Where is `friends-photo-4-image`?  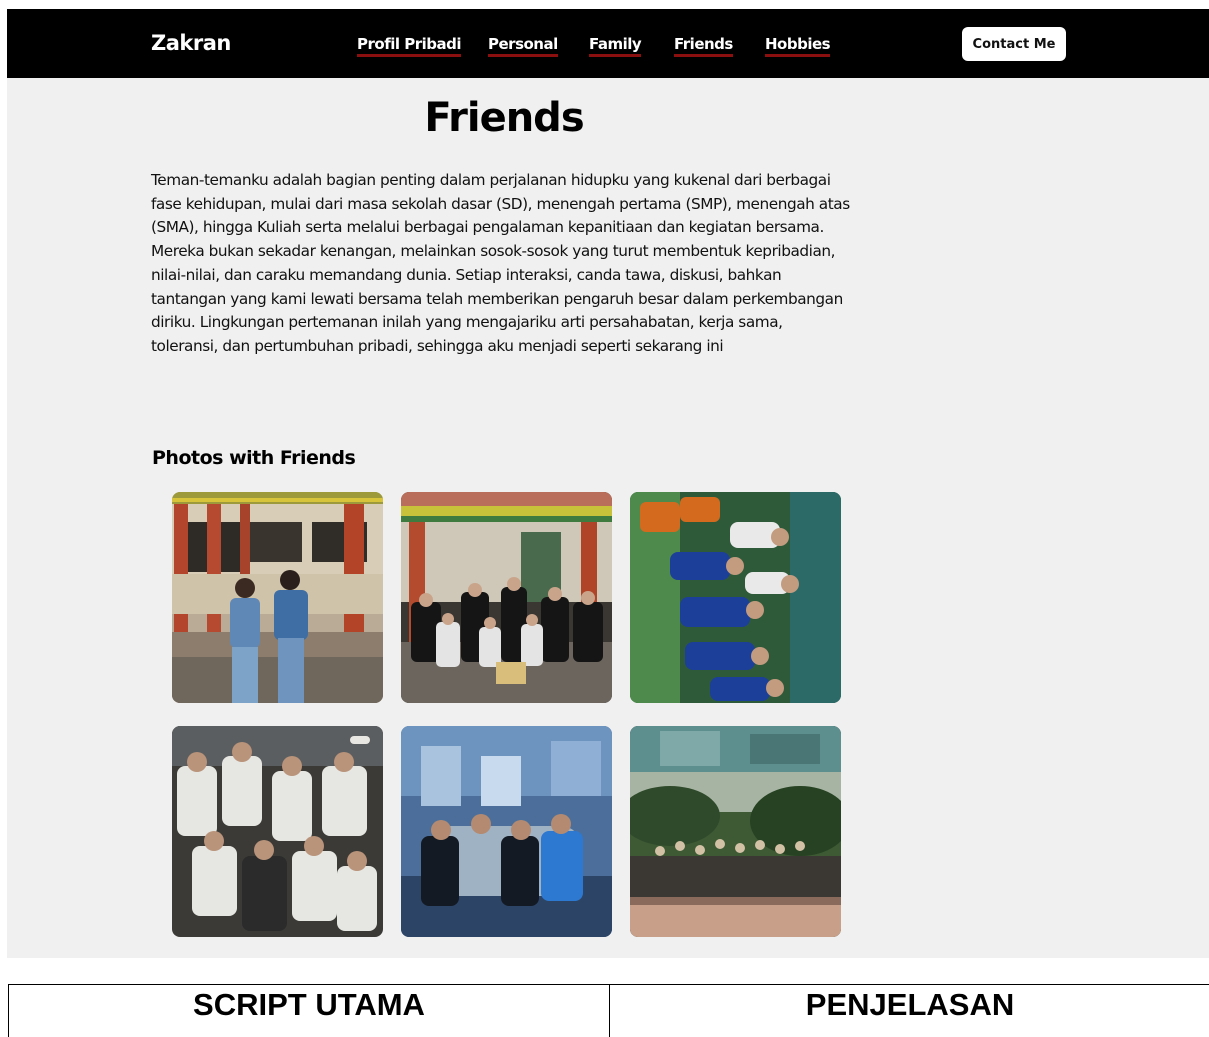
friends-photo-4-image is located at coordinates (277, 831).